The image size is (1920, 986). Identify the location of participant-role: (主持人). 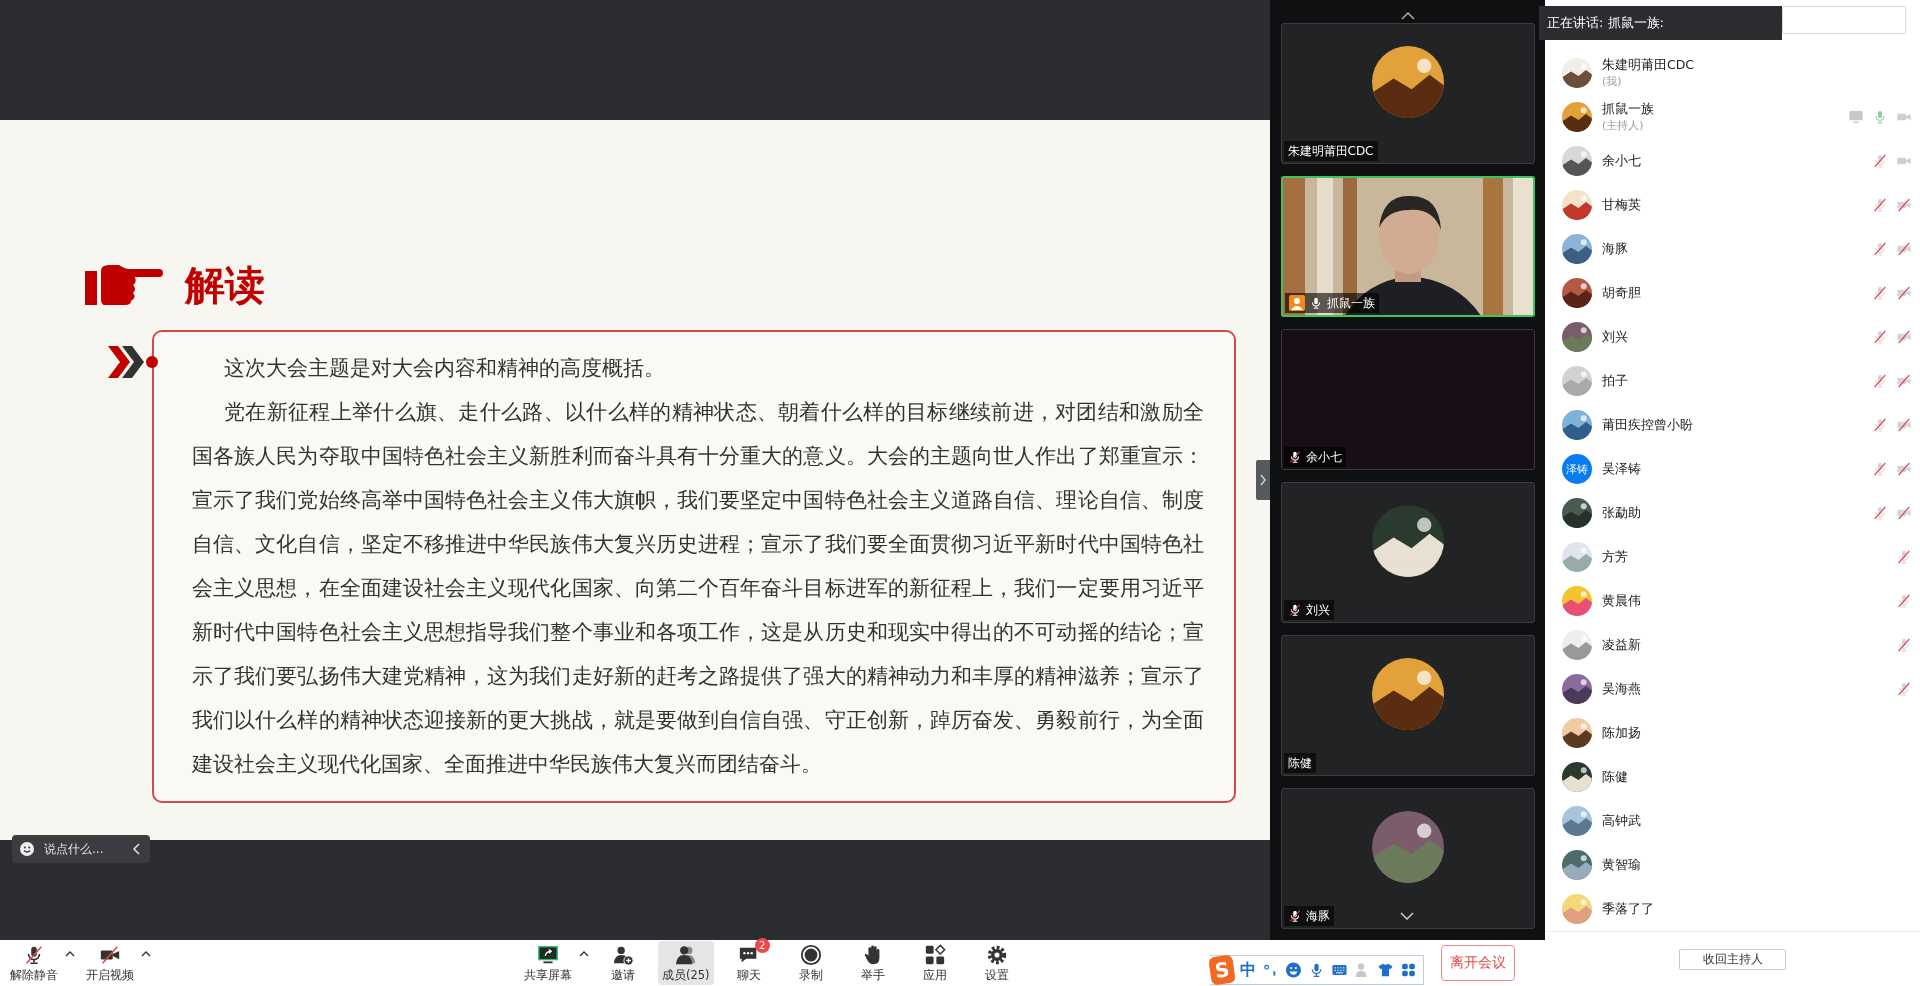
(1623, 125).